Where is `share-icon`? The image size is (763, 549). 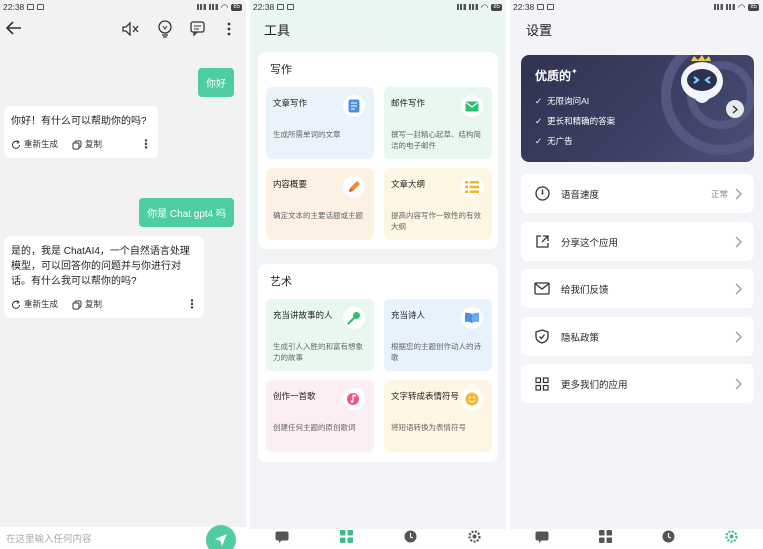 share-icon is located at coordinates (542, 242).